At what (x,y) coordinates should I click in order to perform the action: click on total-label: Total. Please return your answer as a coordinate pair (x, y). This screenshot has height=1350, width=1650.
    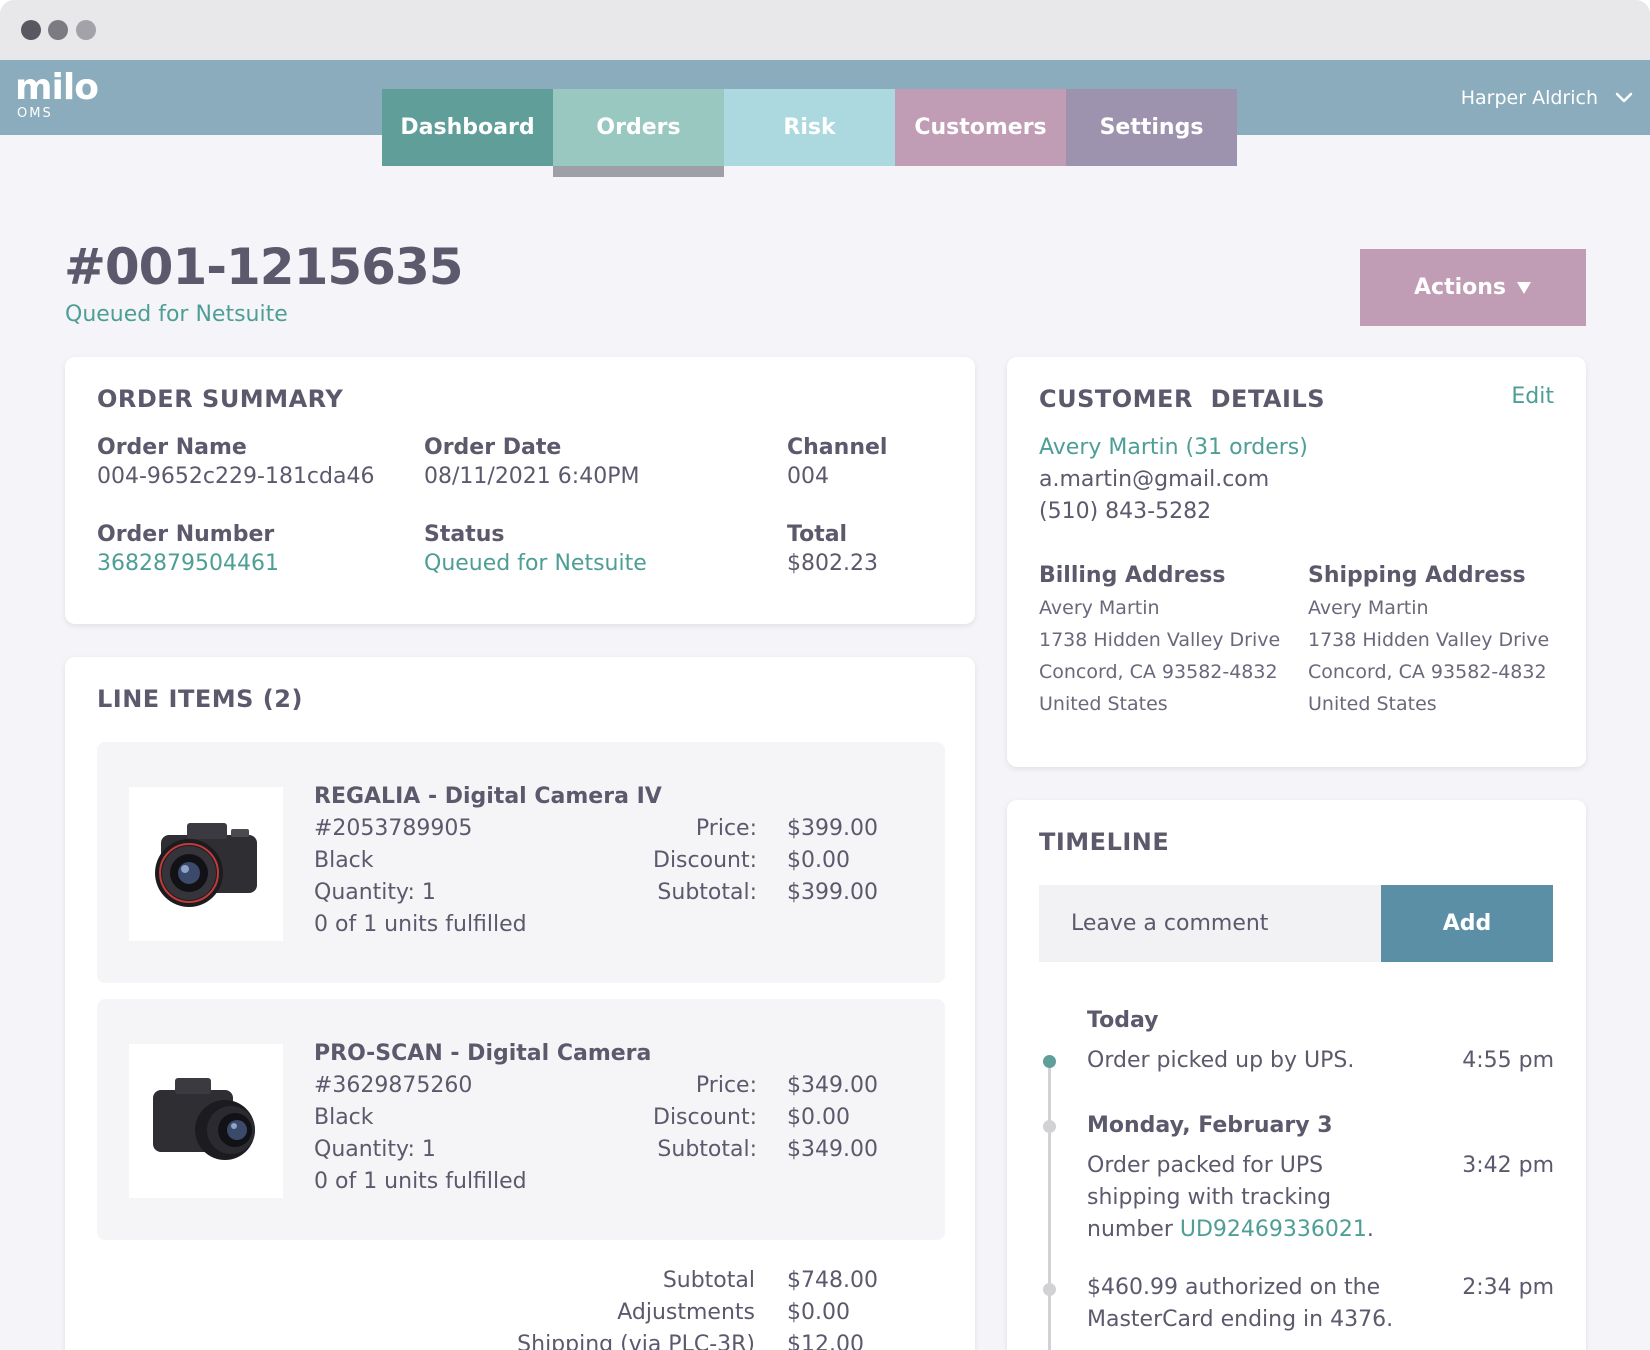
    Looking at the image, I should click on (817, 534).